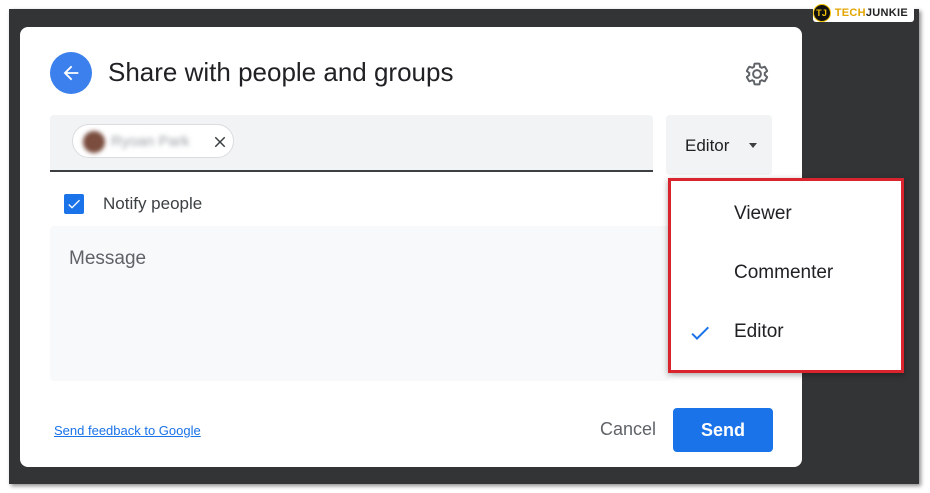  I want to click on recipient-chip: Ryoan Park, so click(153, 141).